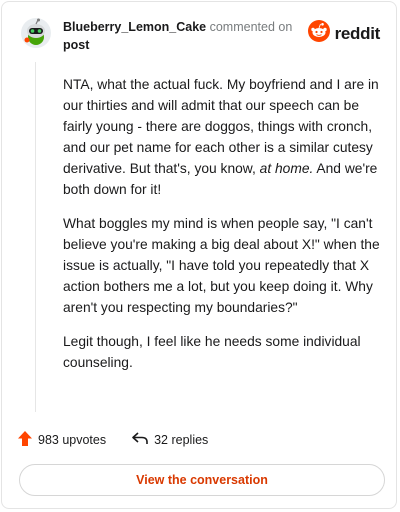 The height and width of the screenshot is (512, 400). I want to click on comment-actions: 983 upvotes 32 replies, so click(126, 440).